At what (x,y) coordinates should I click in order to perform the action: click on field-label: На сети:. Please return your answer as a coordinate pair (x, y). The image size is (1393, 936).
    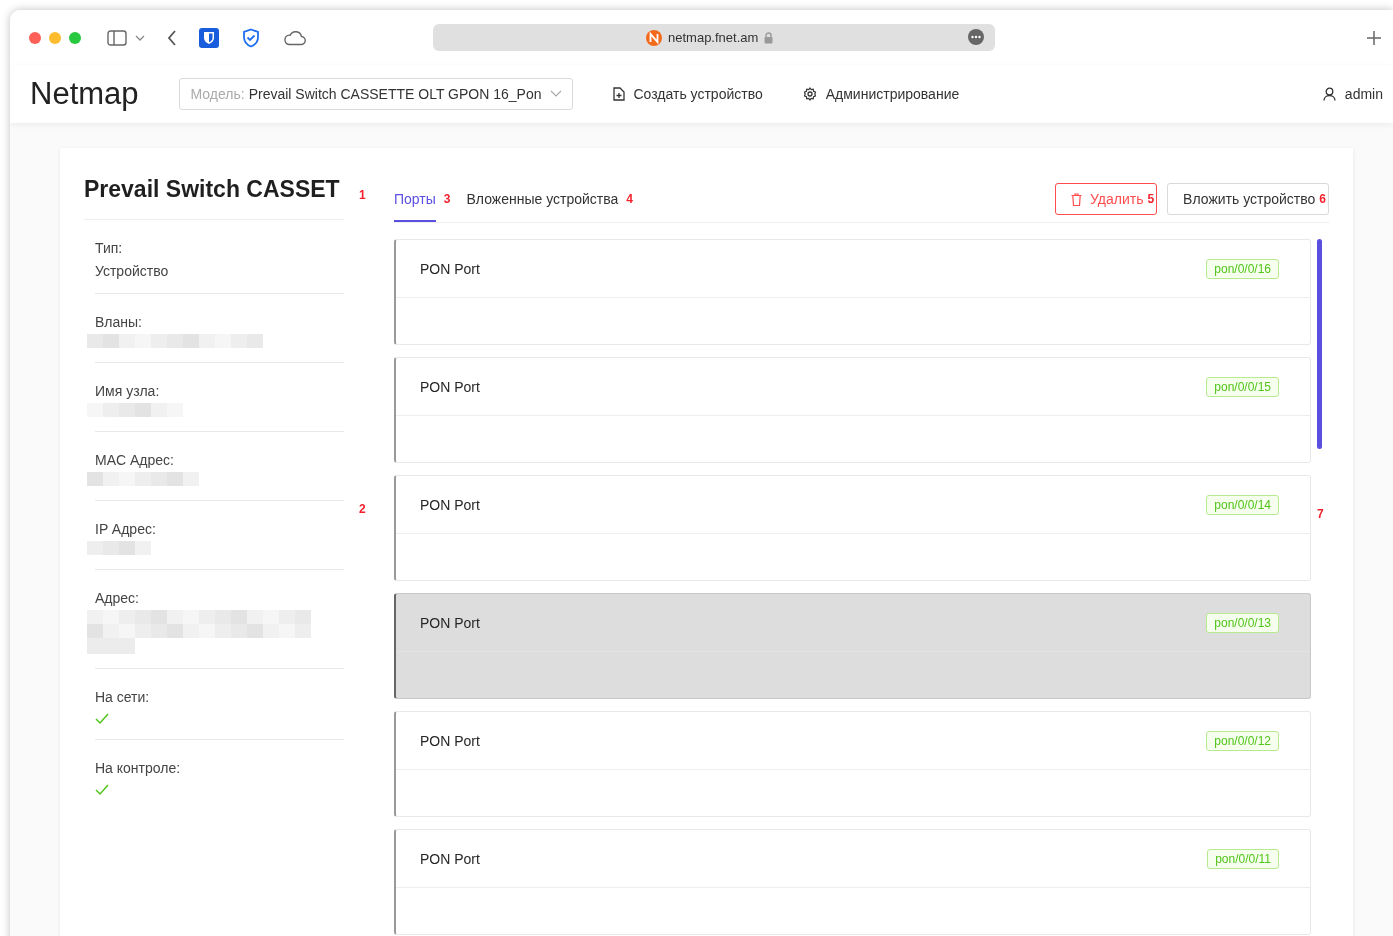
    Looking at the image, I should click on (122, 697).